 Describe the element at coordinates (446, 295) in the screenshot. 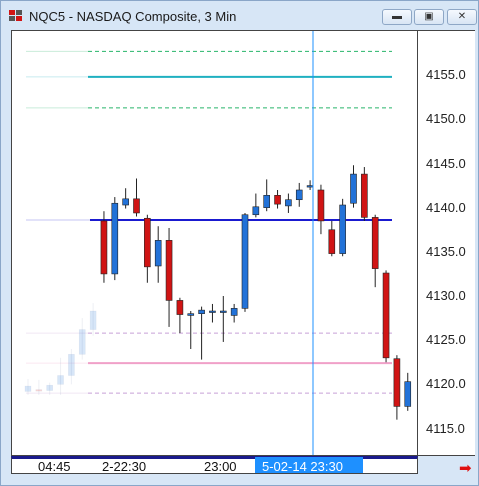

I see `price-label: 4130.0` at that location.